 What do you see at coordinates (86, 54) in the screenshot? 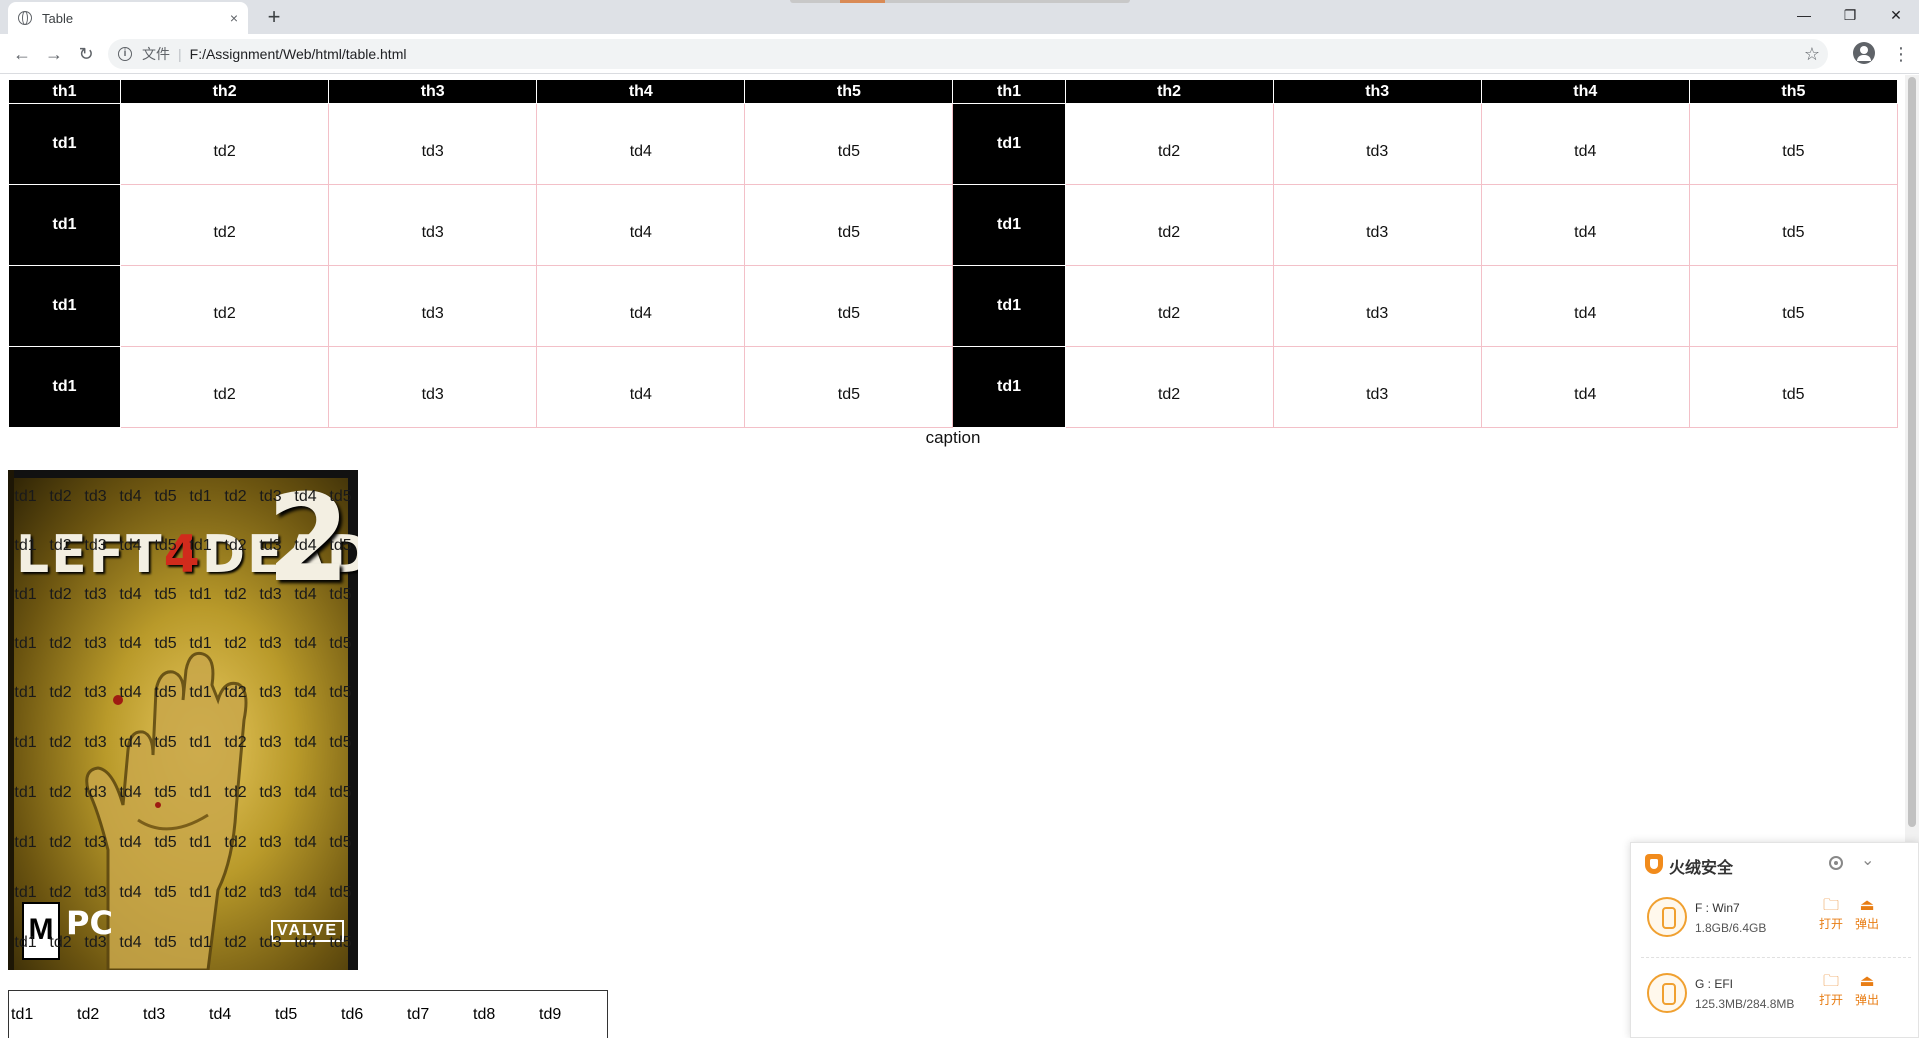
I see `reload-button: ↻` at bounding box center [86, 54].